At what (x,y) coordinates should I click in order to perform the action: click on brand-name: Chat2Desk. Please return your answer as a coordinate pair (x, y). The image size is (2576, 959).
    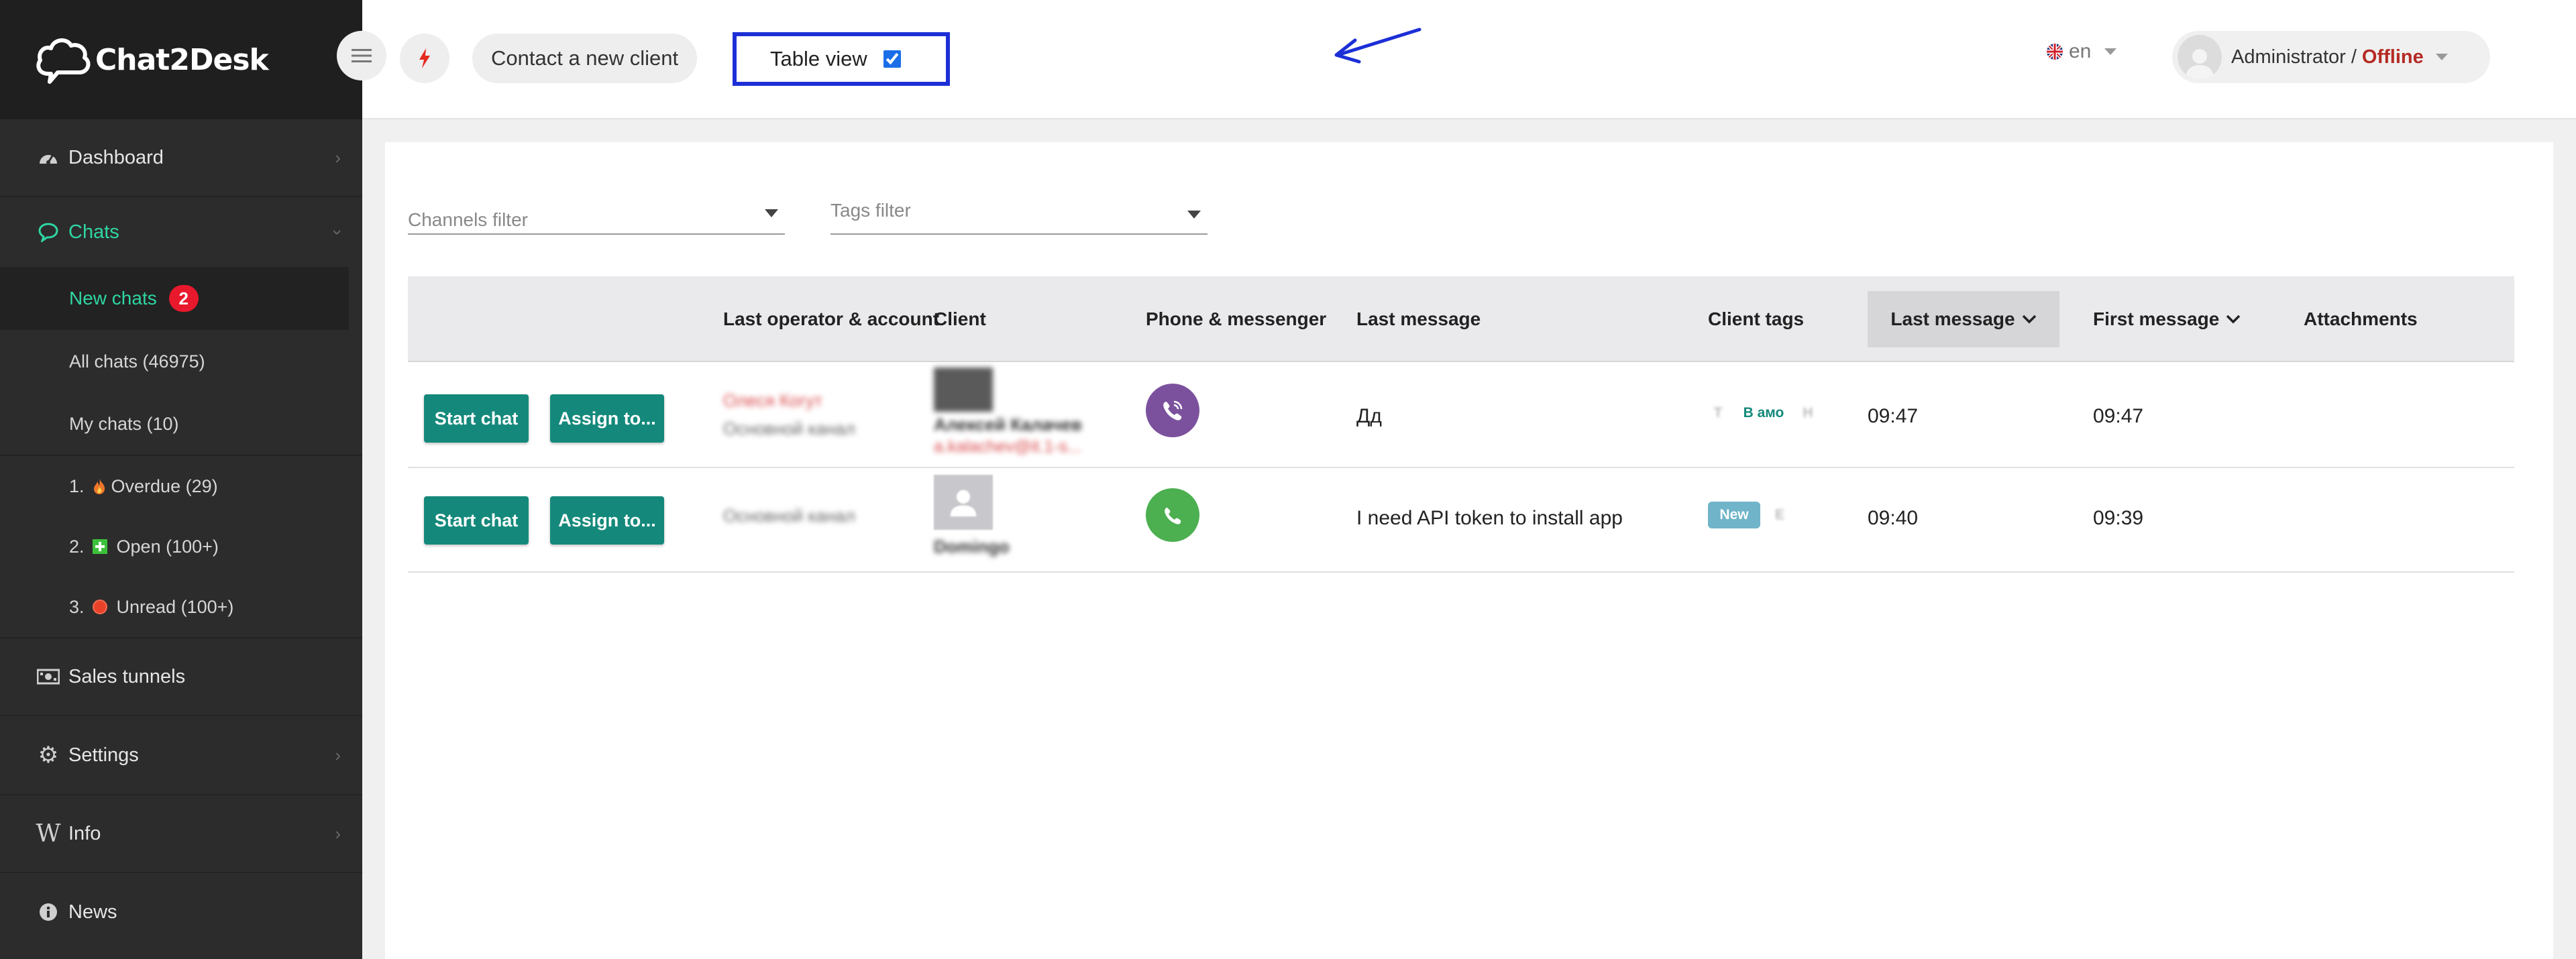
    Looking at the image, I should click on (182, 59).